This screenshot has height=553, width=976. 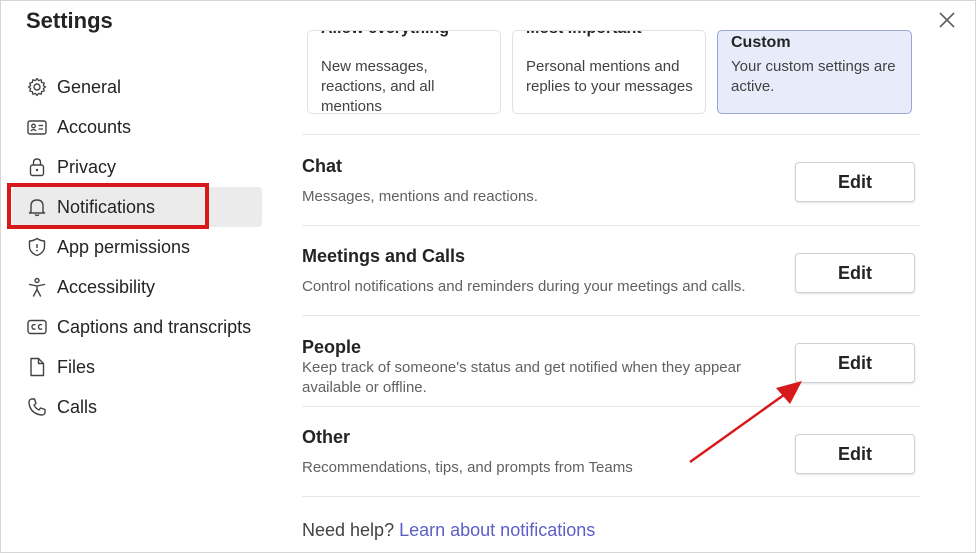 I want to click on sidebar-item-accessibility: Accessibility, so click(x=137, y=287).